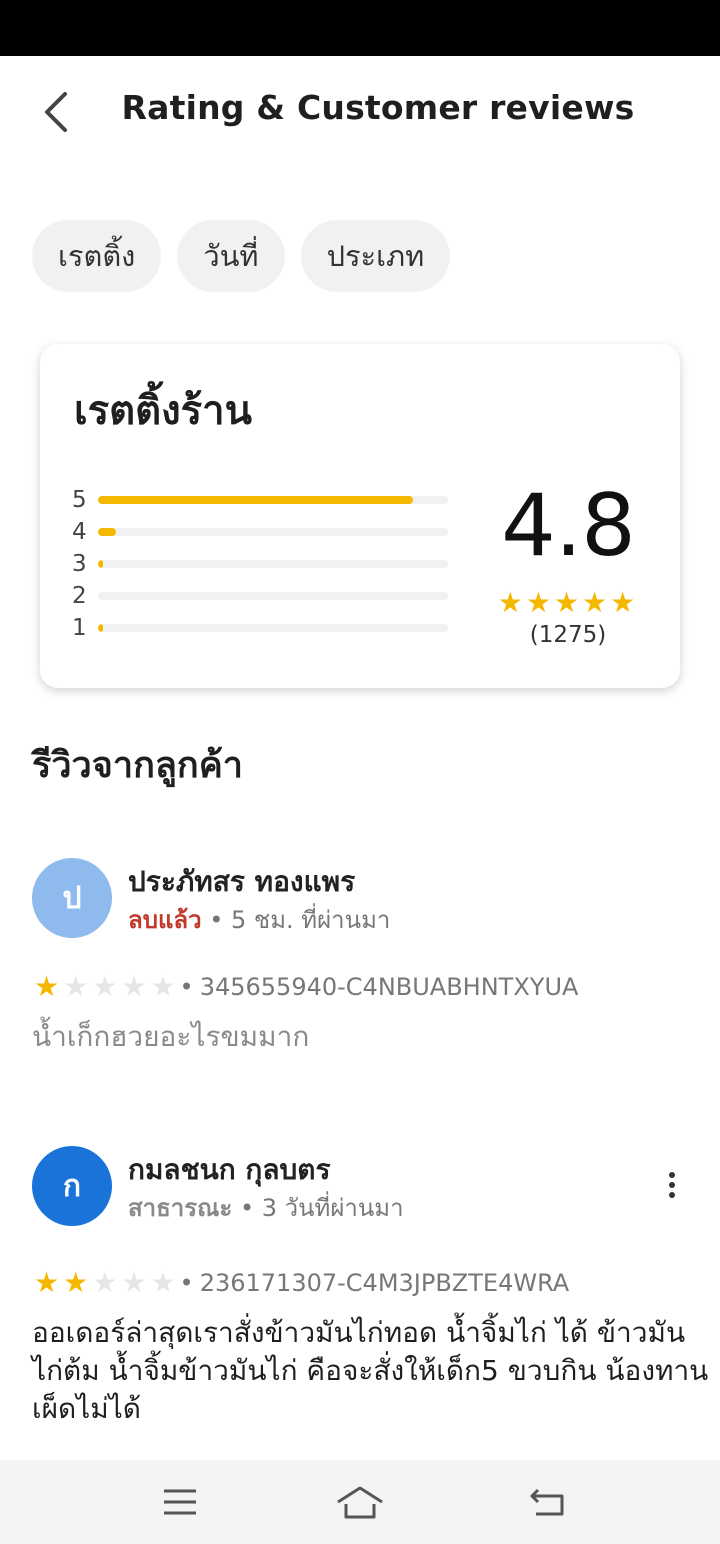 Image resolution: width=720 pixels, height=1544 pixels. What do you see at coordinates (389, 986) in the screenshot?
I see `order-id: 345655940-C4NBUABHNTXYUA` at bounding box center [389, 986].